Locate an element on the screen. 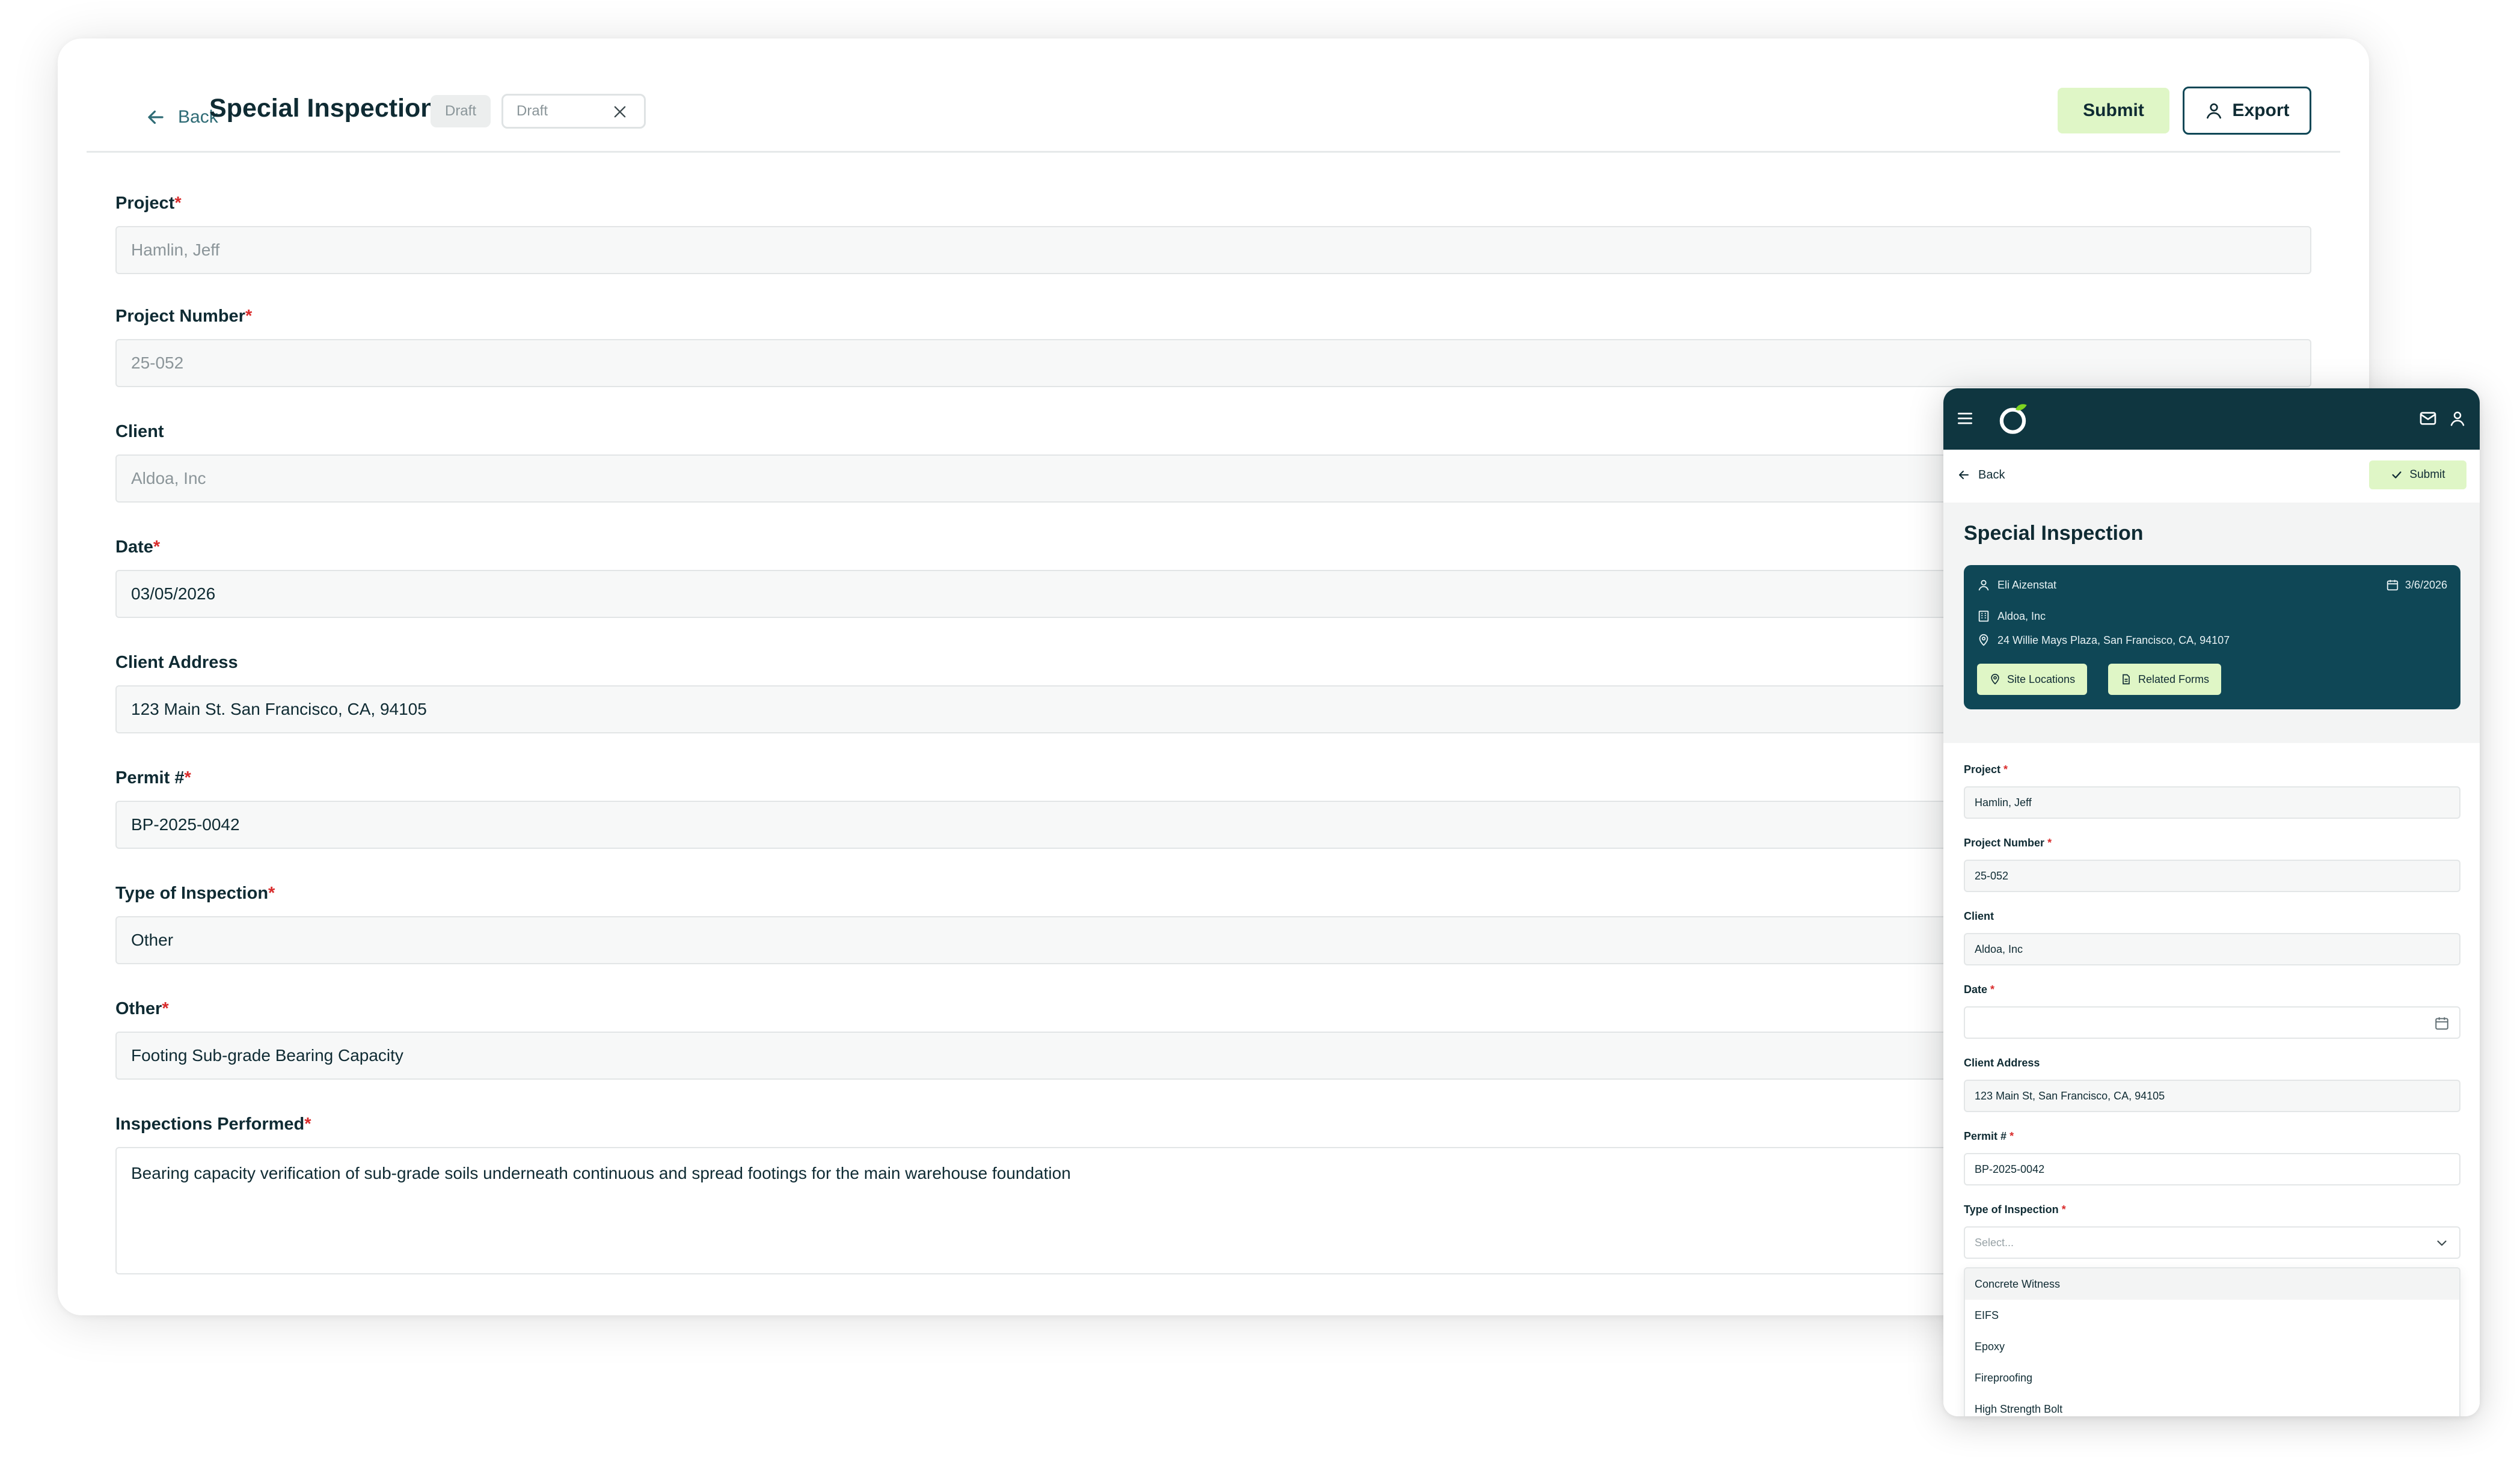 The image size is (2520, 1468). mobile-permit-input: BP-2025-0042 is located at coordinates (2212, 1169).